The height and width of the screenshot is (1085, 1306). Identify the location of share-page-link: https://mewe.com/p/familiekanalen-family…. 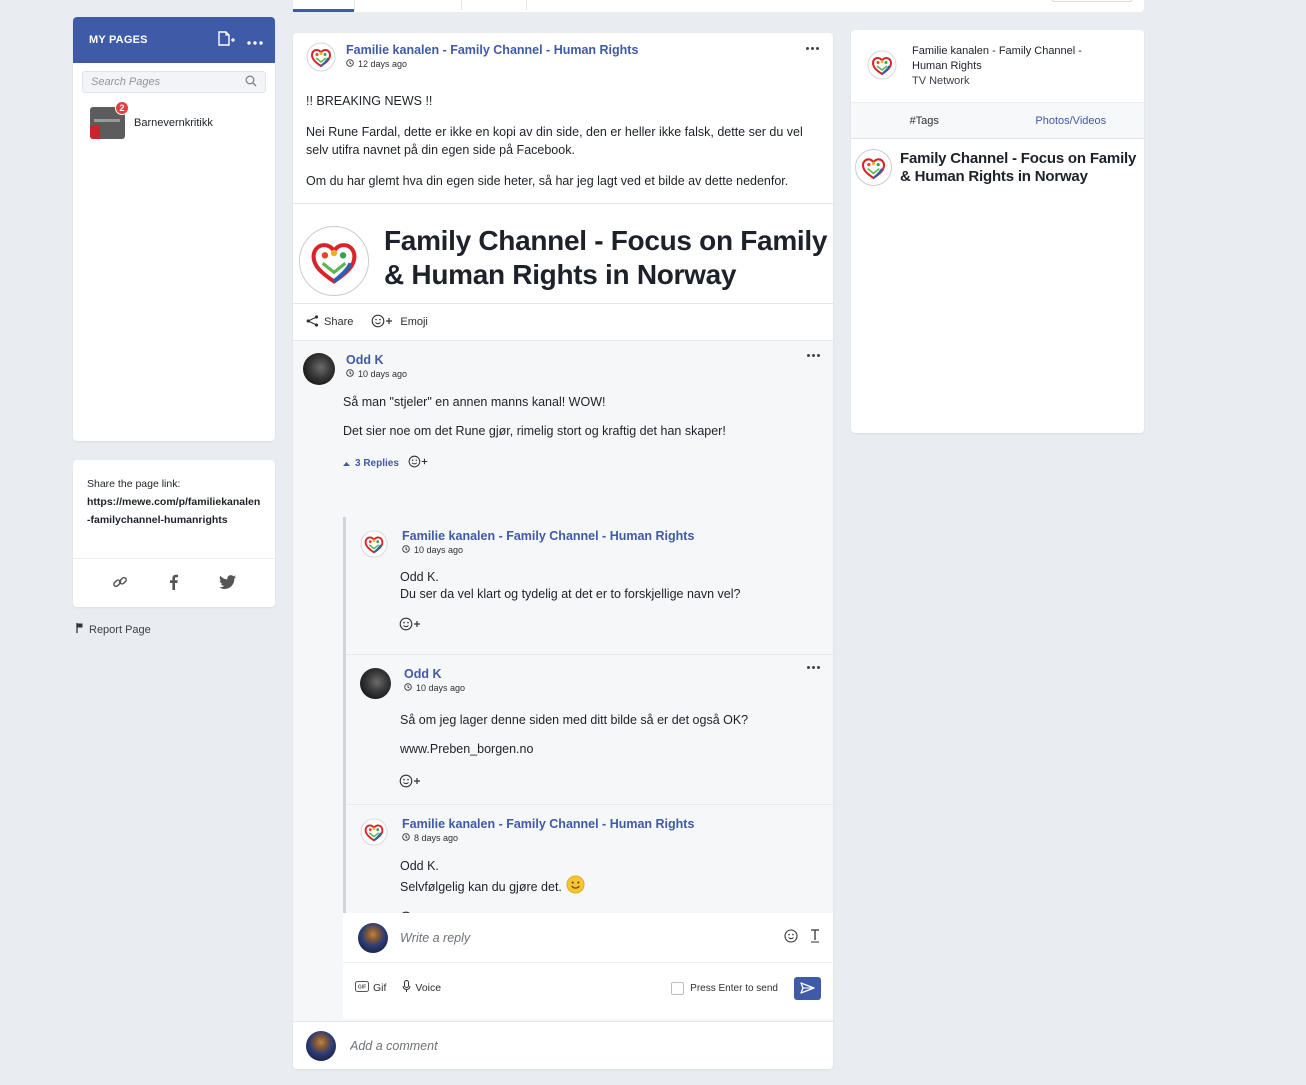
(174, 511).